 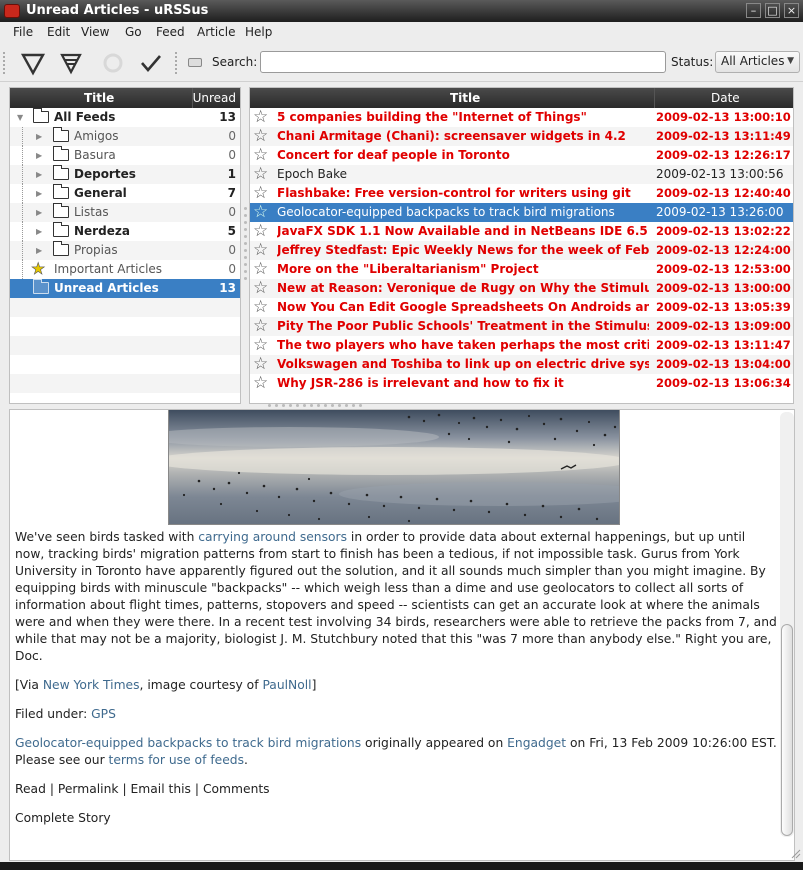 What do you see at coordinates (125, 212) in the screenshot?
I see `feed-item-listas: ▶ Listas 0` at bounding box center [125, 212].